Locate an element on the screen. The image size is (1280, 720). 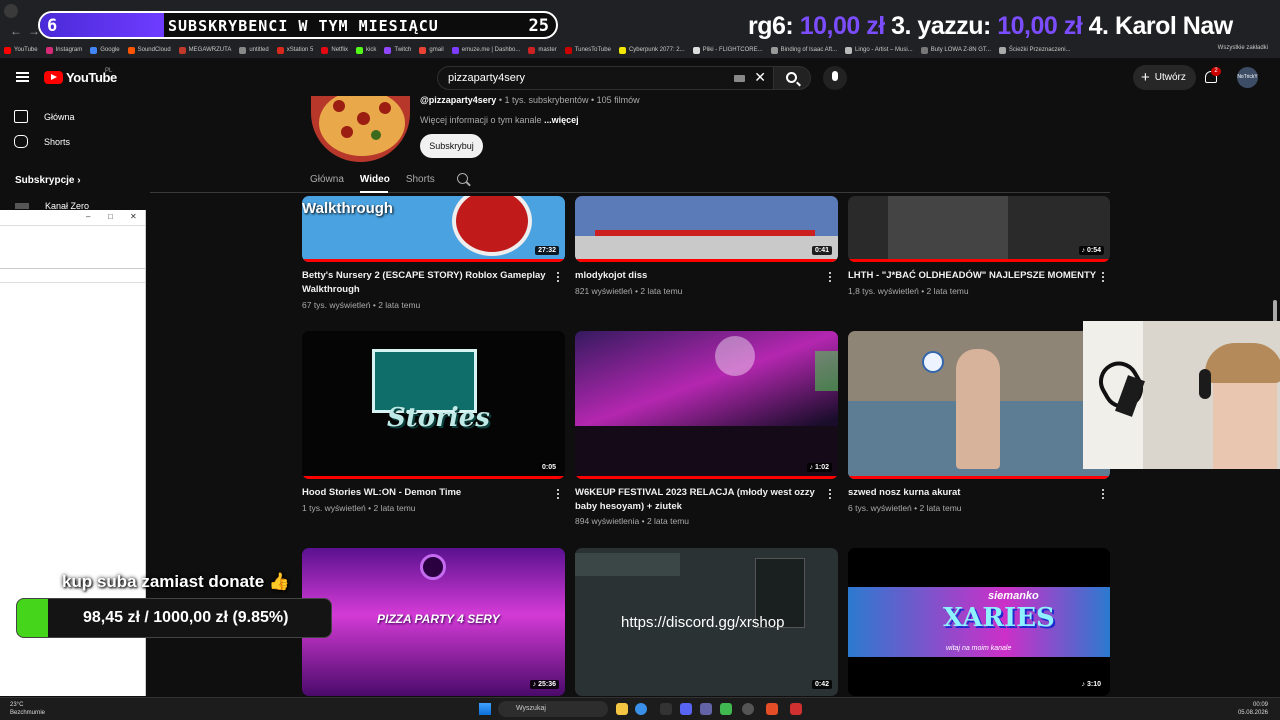
bookmark-item: untitled is located at coordinates (254, 50).